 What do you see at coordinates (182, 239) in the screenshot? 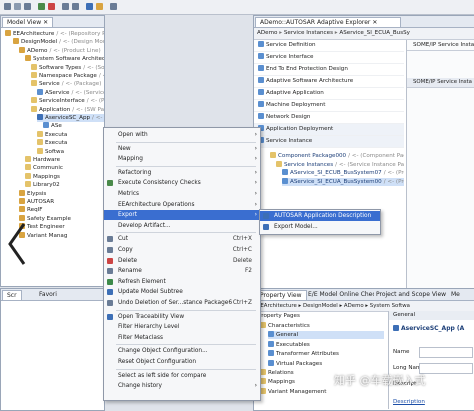
I see `menu-item-cut: Cut Ctrl+X` at bounding box center [182, 239].